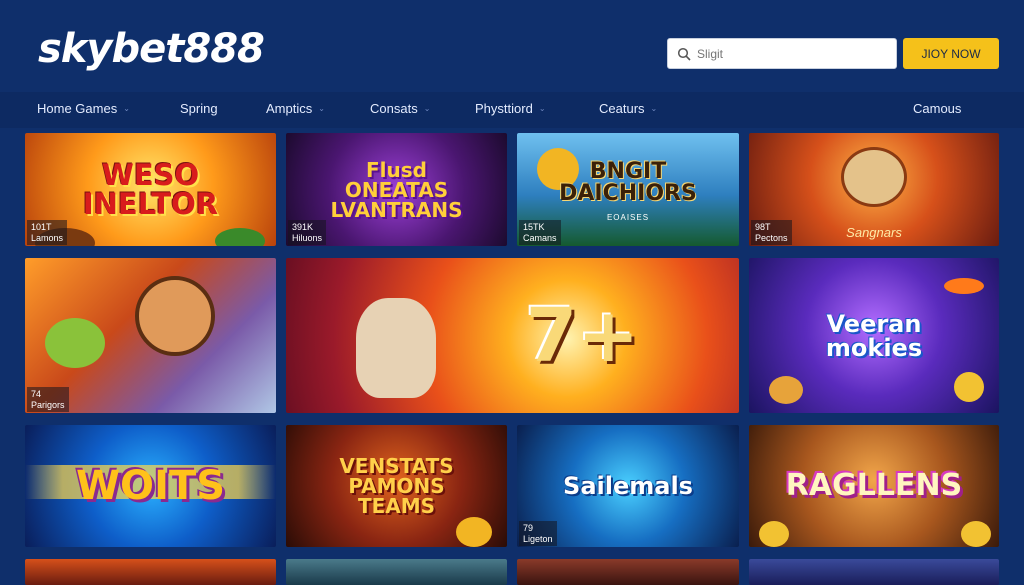 The image size is (1024, 585). I want to click on stat-label: Hiluons, so click(307, 237).